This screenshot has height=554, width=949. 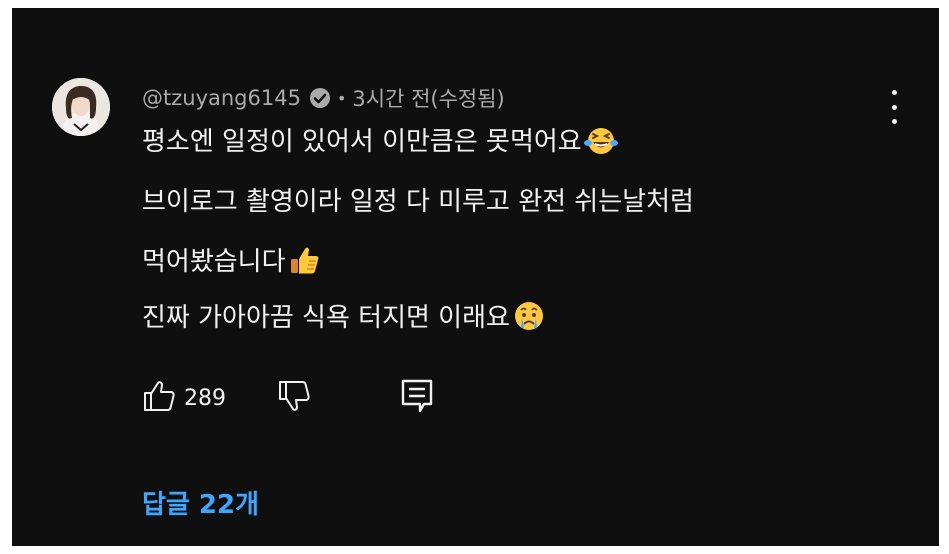 What do you see at coordinates (214, 262) in the screenshot?
I see `comment-text-3: 먹어봤습니다` at bounding box center [214, 262].